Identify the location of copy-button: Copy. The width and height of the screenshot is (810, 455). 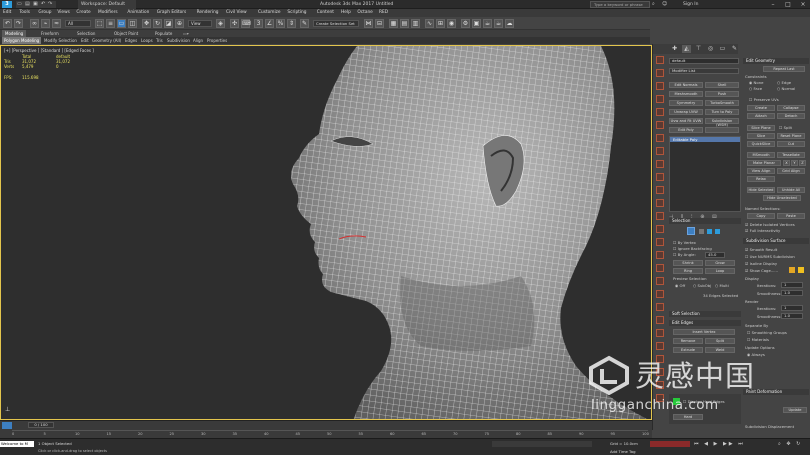
(761, 216).